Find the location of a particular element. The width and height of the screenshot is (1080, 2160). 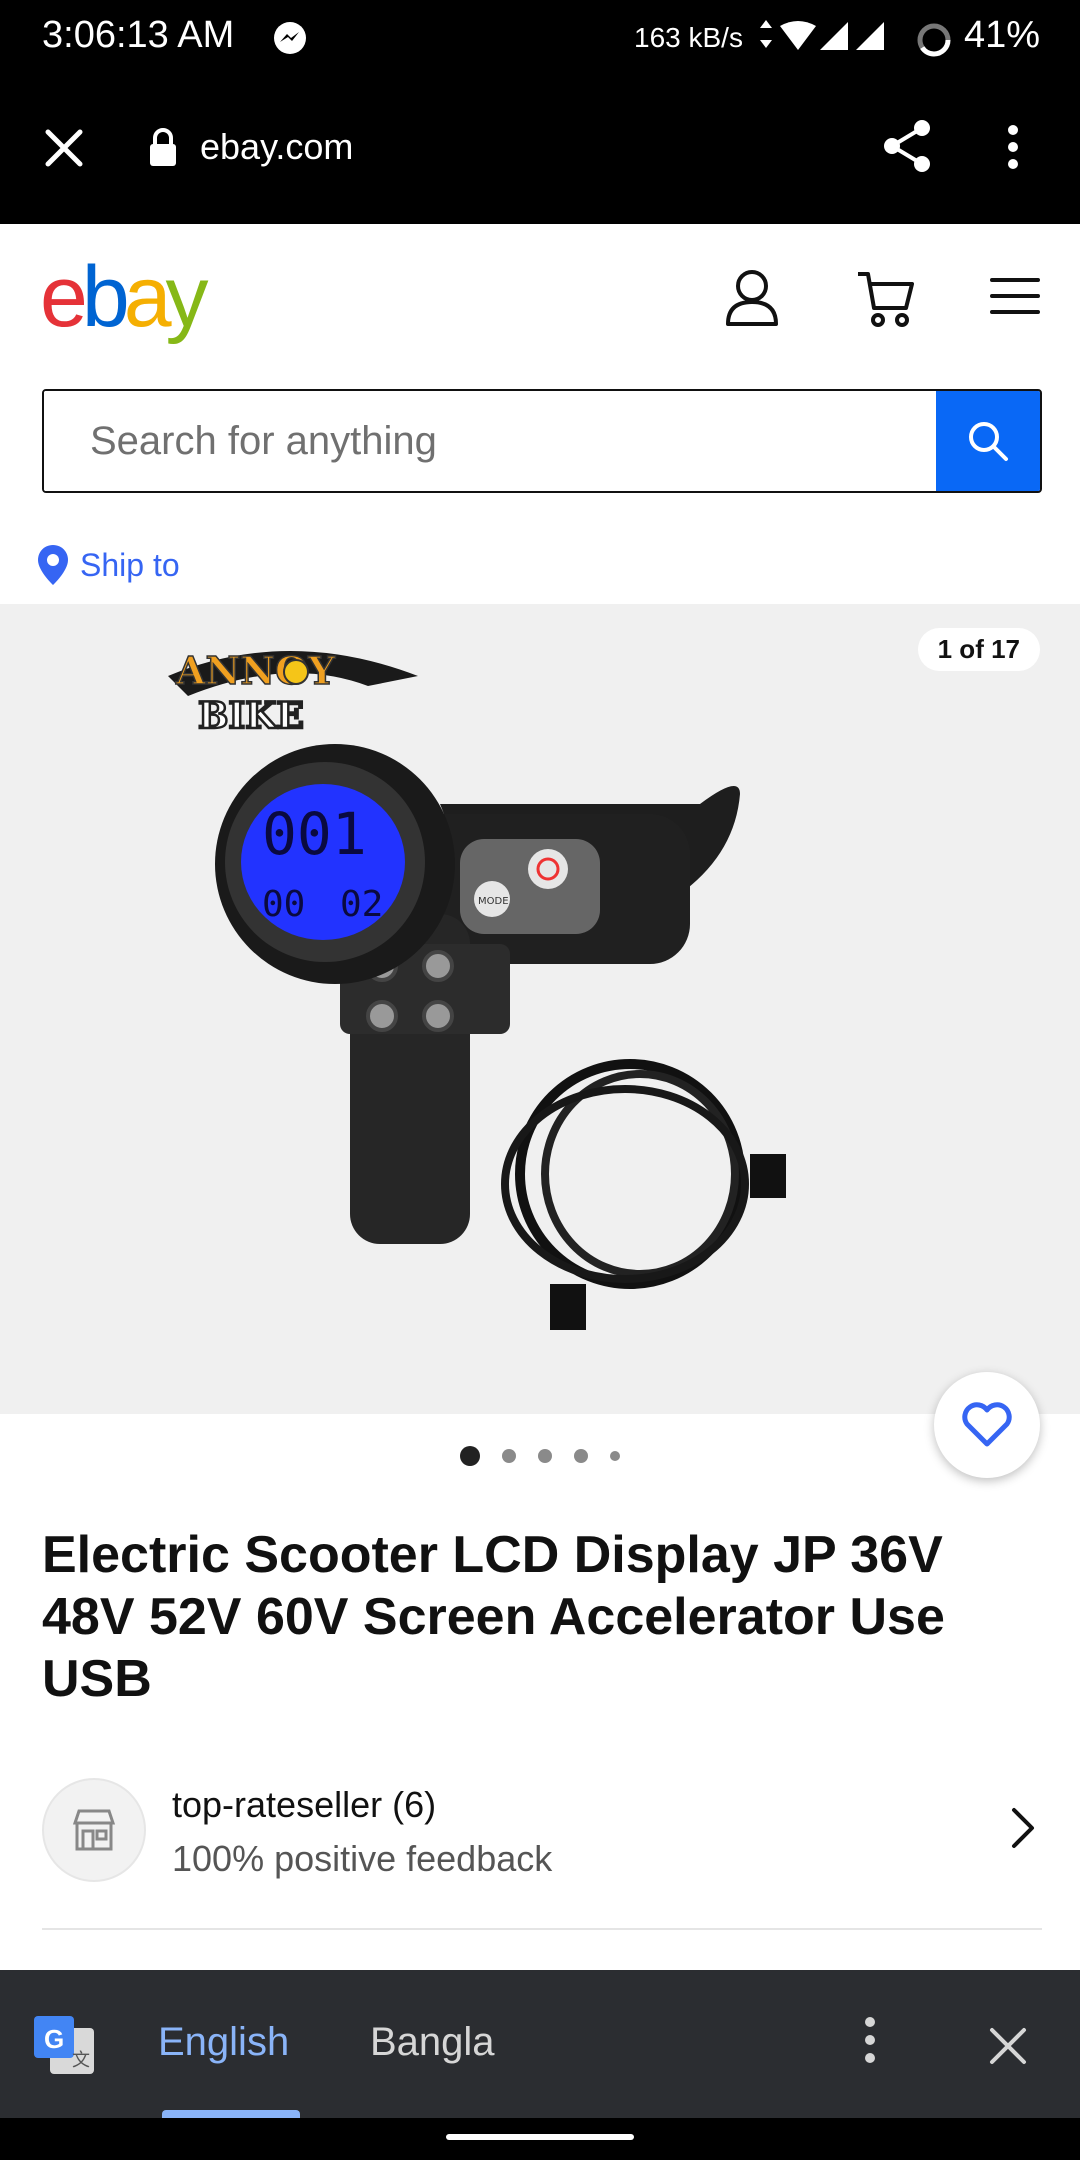

close-icon is located at coordinates (64, 148).